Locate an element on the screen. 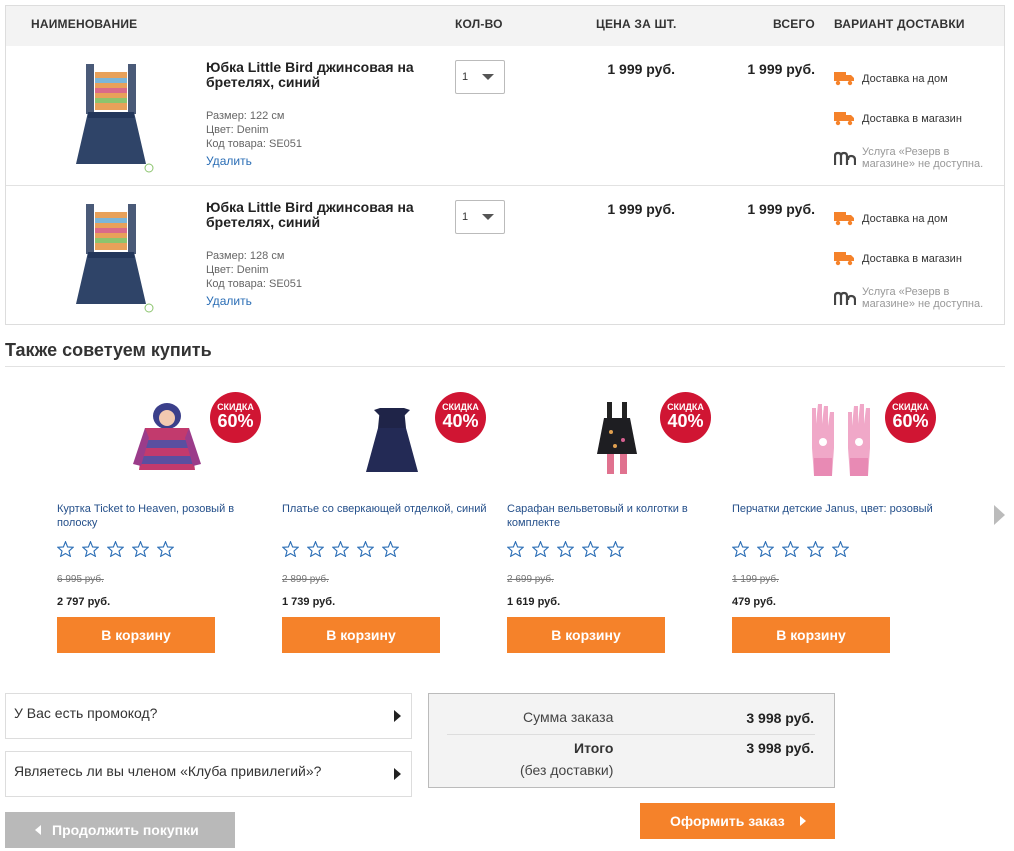  pinafore-image is located at coordinates (617, 438).